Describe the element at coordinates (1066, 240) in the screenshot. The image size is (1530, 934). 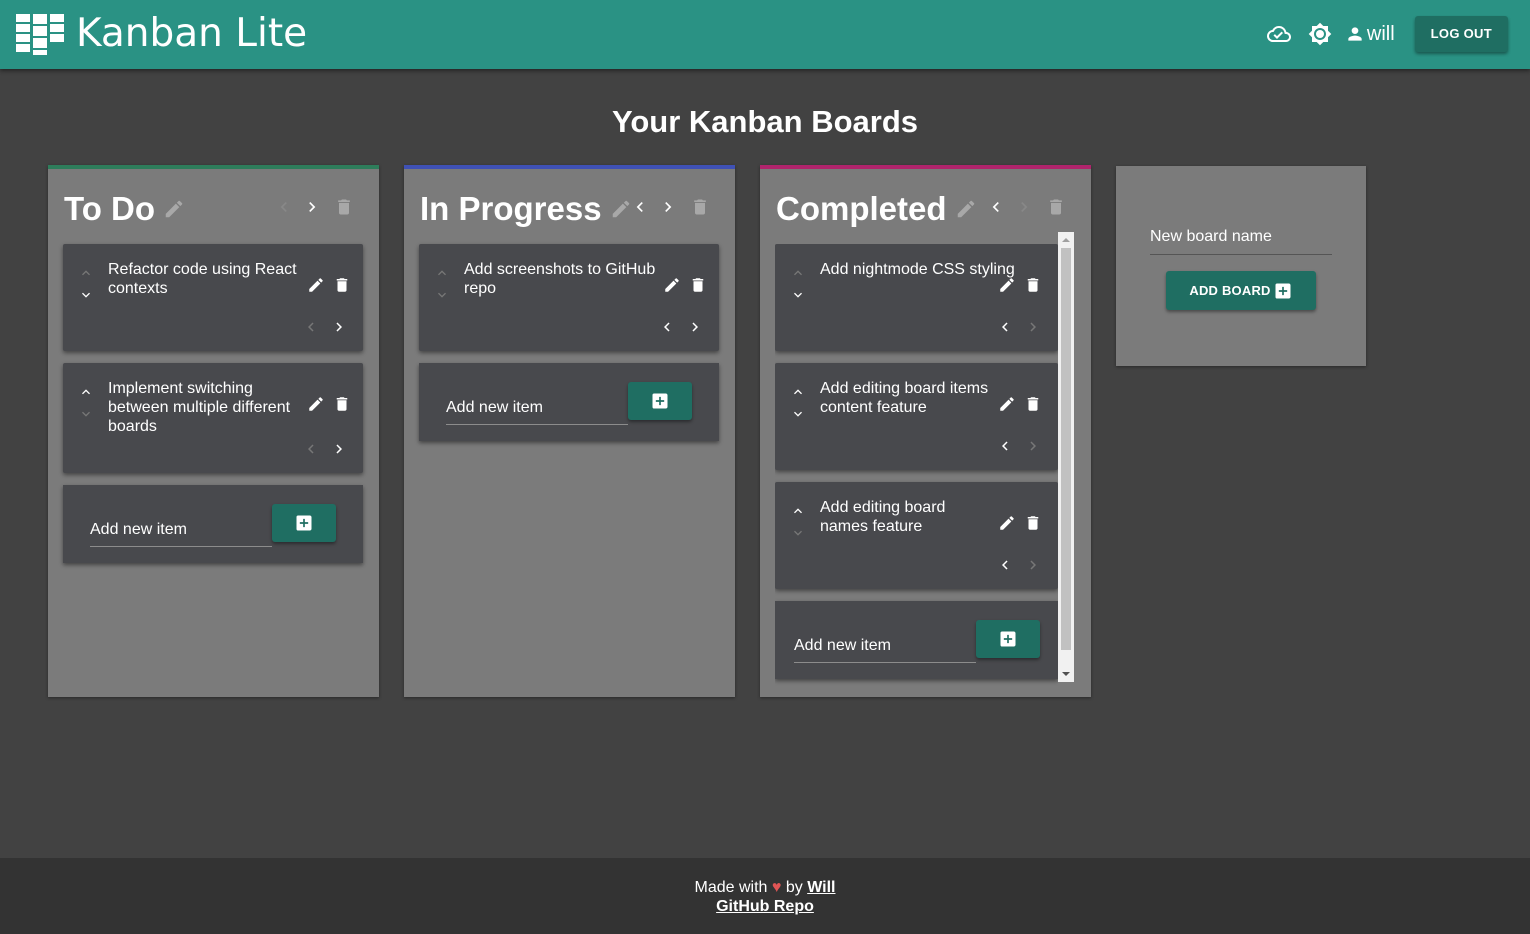
I see `scroll-up-arrow-icon` at that location.